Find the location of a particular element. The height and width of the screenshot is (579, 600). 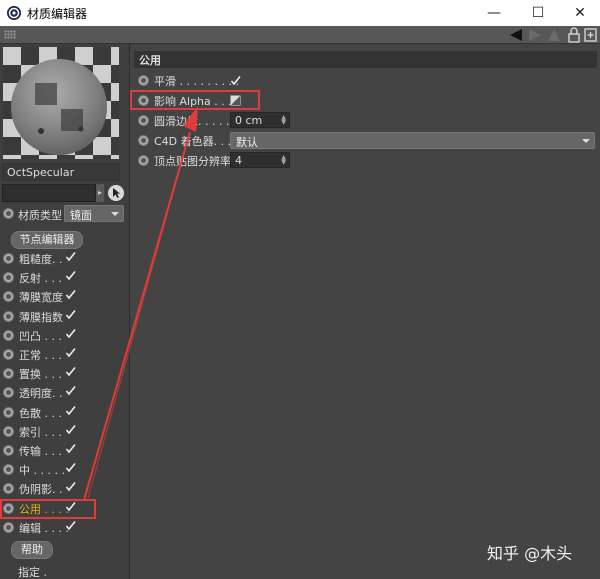

watermark: 知乎 @木头 is located at coordinates (530, 553).